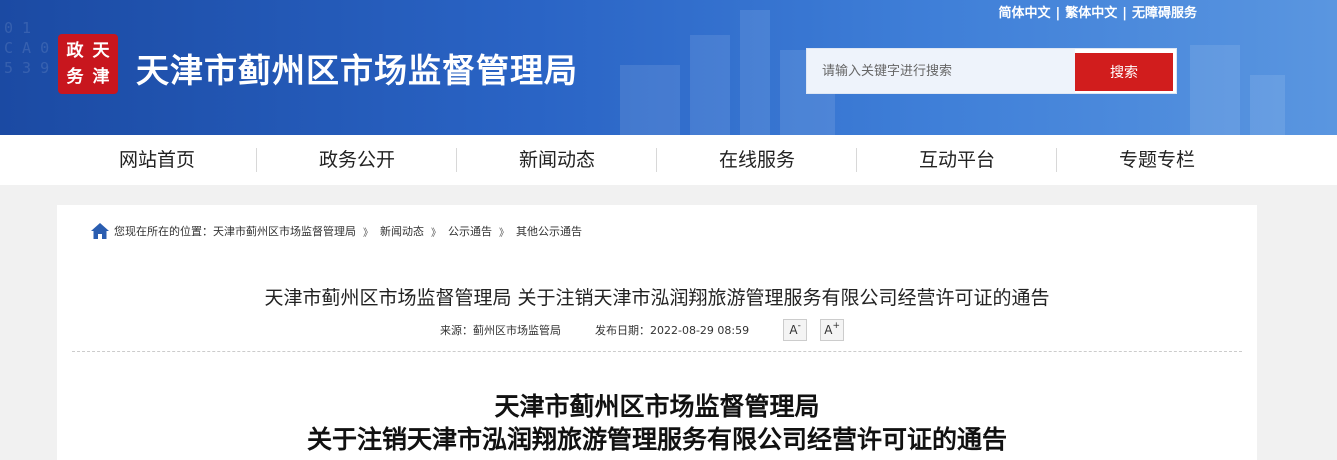 The height and width of the screenshot is (460, 1337). What do you see at coordinates (101, 51) in the screenshot?
I see `logo-char: 天` at bounding box center [101, 51].